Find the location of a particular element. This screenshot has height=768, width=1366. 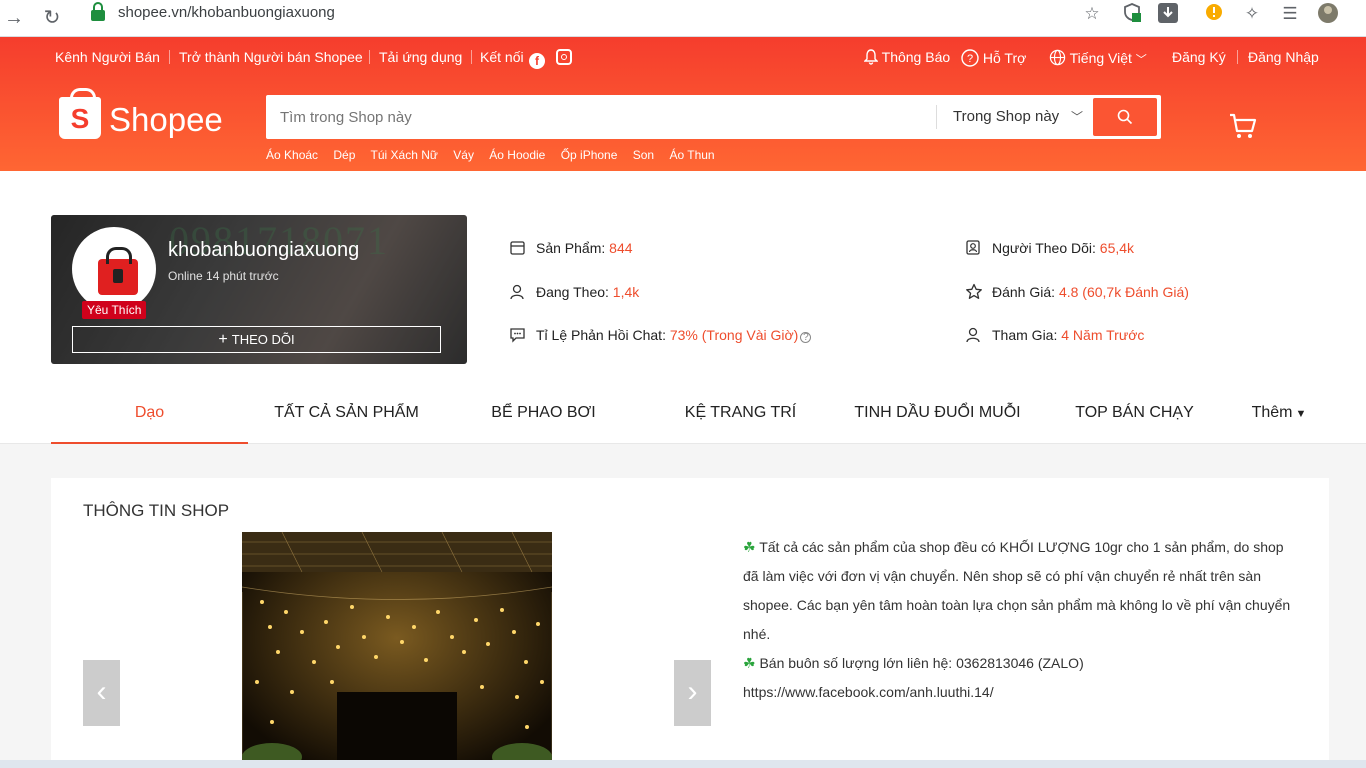

download-icon is located at coordinates (1168, 14).